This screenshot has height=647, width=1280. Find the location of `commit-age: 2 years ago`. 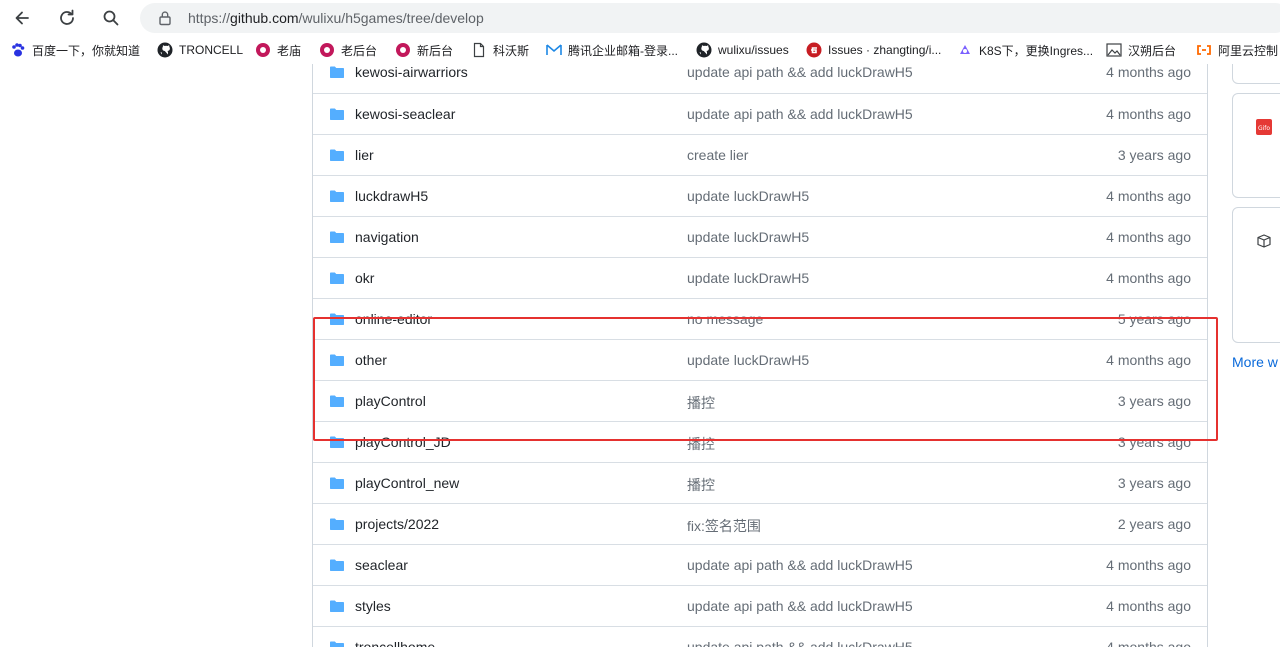

commit-age: 2 years ago is located at coordinates (1154, 524).